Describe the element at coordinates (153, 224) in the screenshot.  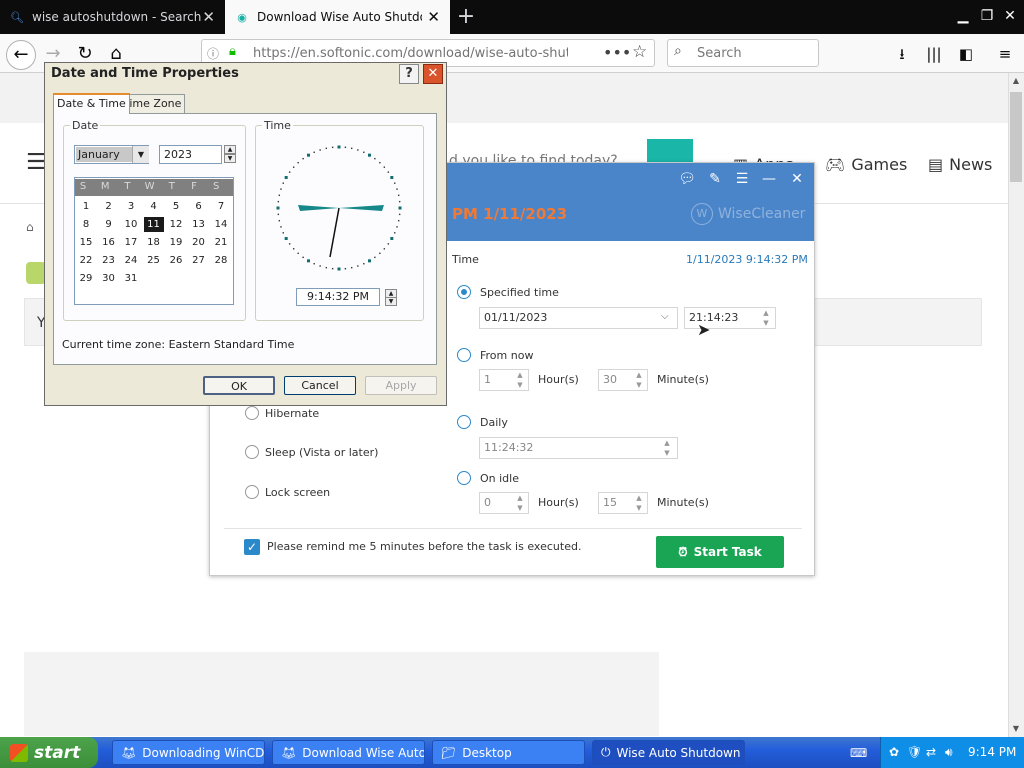
I see `calendar-day-selected: 11` at that location.